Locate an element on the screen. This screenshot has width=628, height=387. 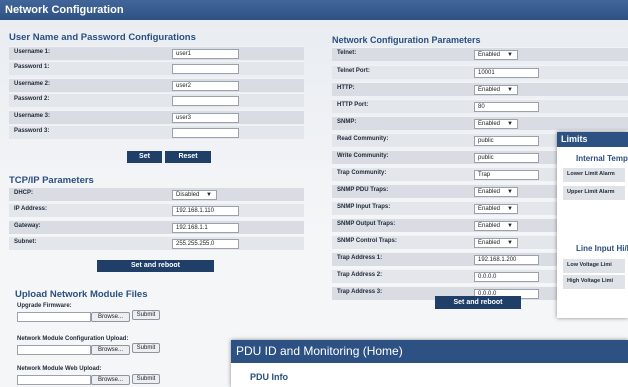
snmp-output-traps-label: SNMP Output Traps: is located at coordinates (366, 224).